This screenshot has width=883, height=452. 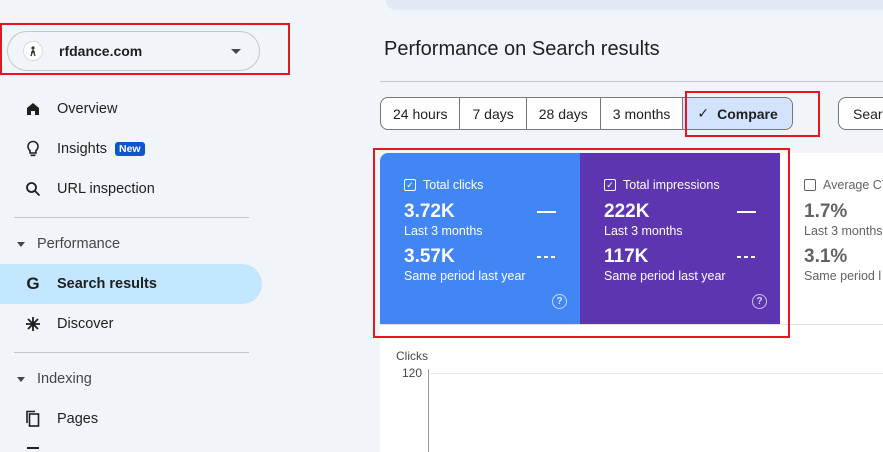 What do you see at coordinates (412, 373) in the screenshot?
I see `chart-y-tick: 120` at bounding box center [412, 373].